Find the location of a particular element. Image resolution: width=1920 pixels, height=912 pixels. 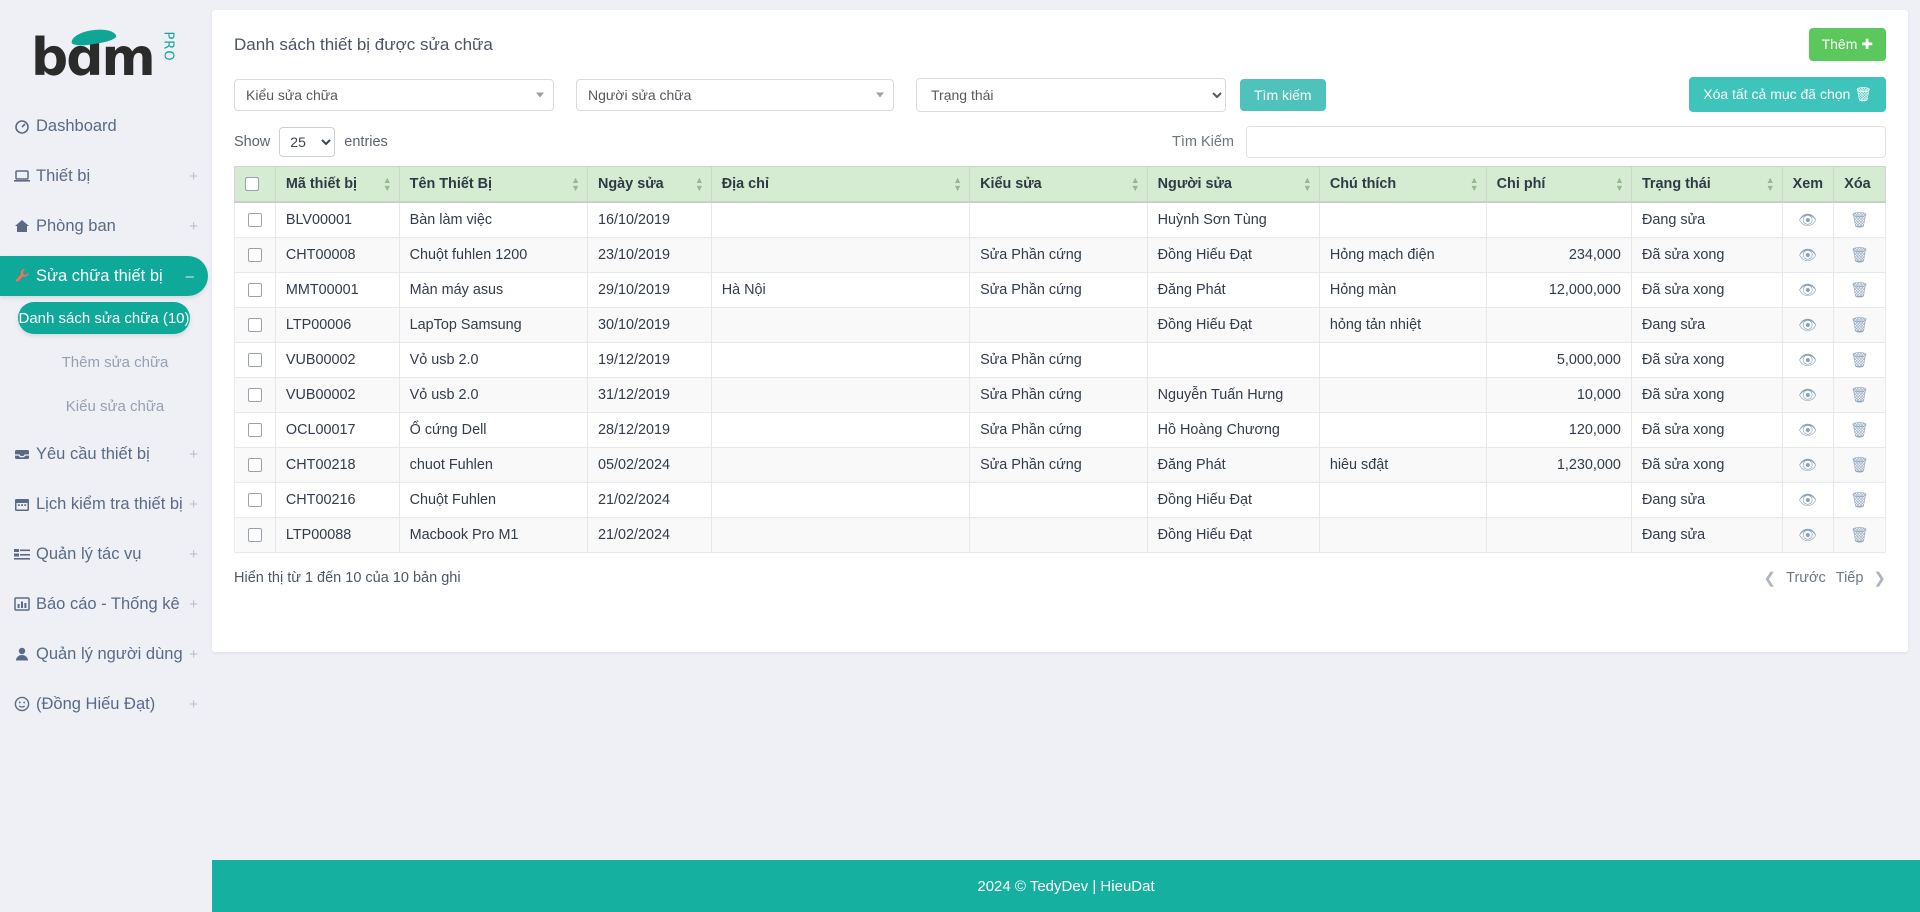

add-button: Thêm ✚ is located at coordinates (1847, 44).